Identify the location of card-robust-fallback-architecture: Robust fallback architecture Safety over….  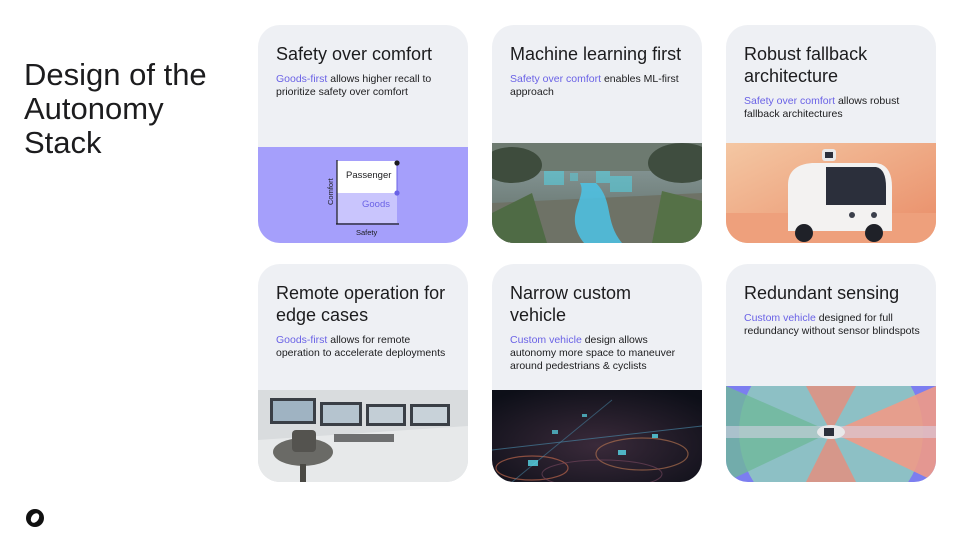
(831, 134).